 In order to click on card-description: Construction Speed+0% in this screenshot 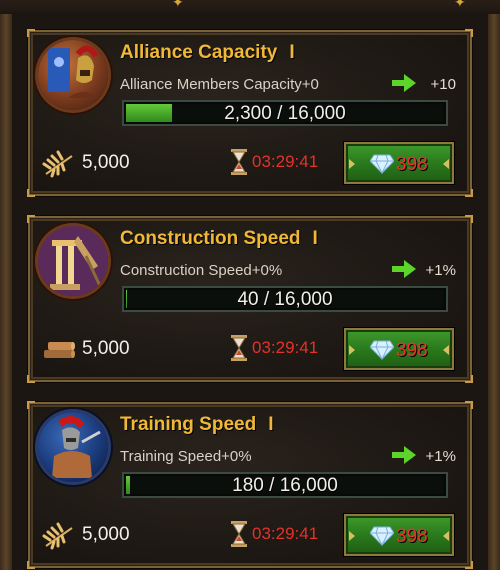, I will do `click(201, 270)`.